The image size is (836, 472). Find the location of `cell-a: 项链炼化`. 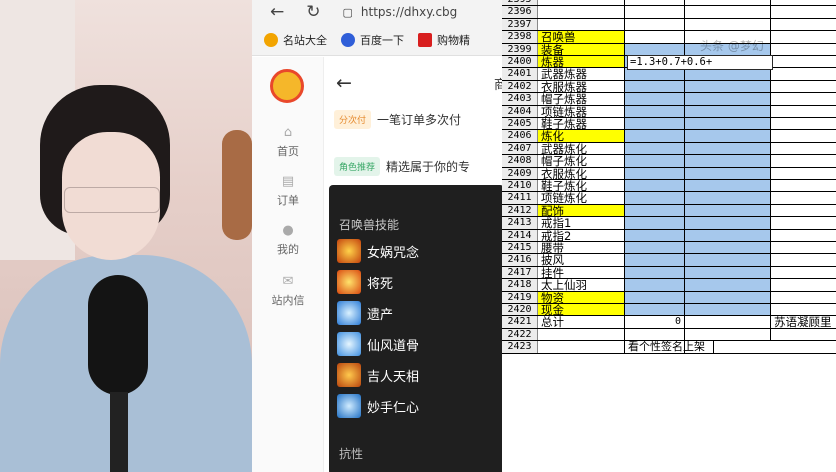

cell-a: 项链炼化 is located at coordinates (581, 198).